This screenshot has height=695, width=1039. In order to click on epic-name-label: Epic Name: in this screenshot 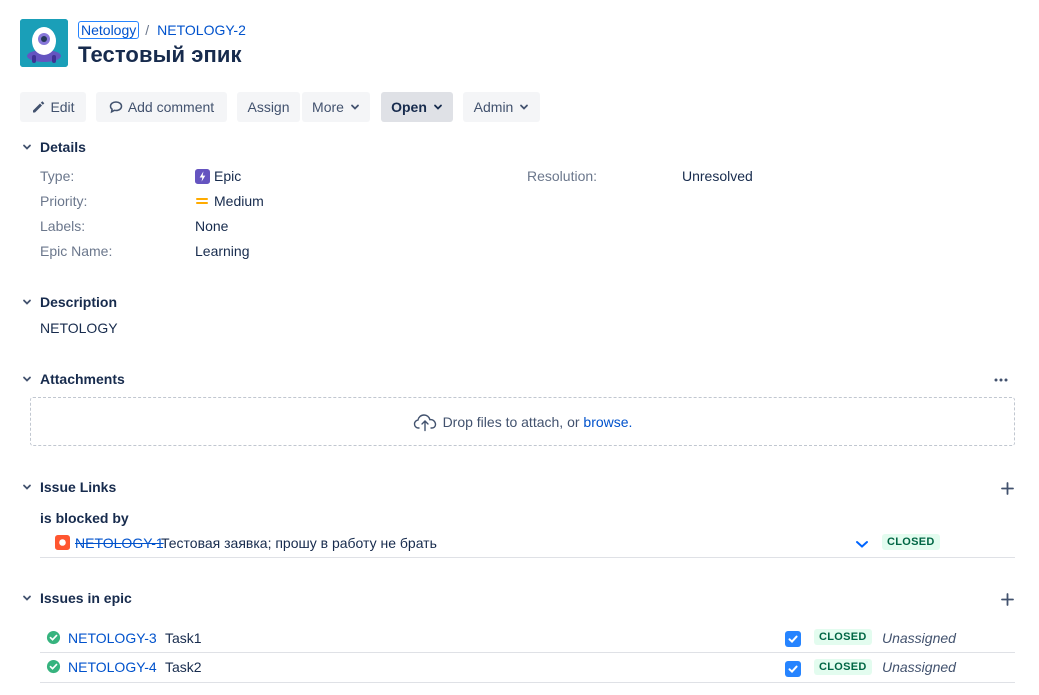, I will do `click(76, 251)`.